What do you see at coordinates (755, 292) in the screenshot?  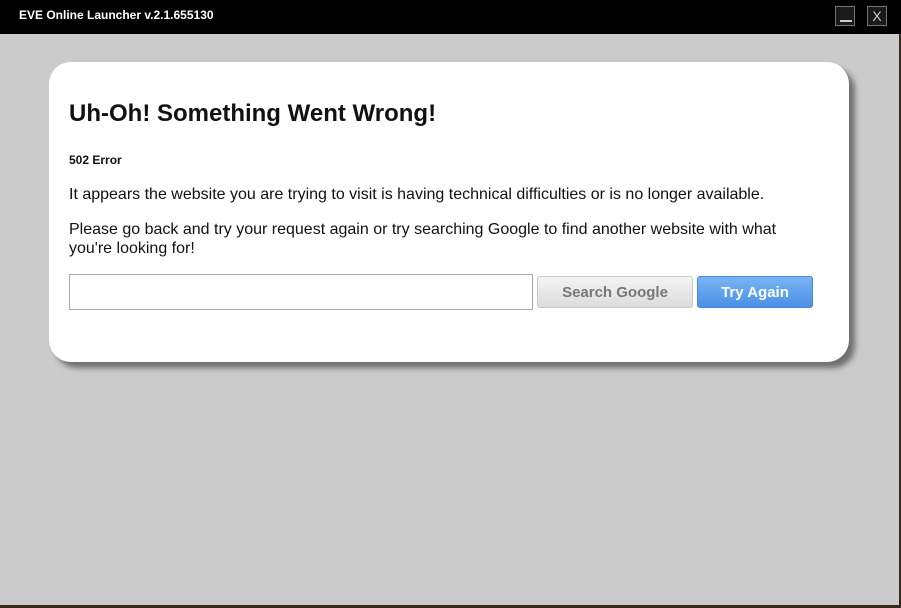 I see `try-again-button: Try Again` at bounding box center [755, 292].